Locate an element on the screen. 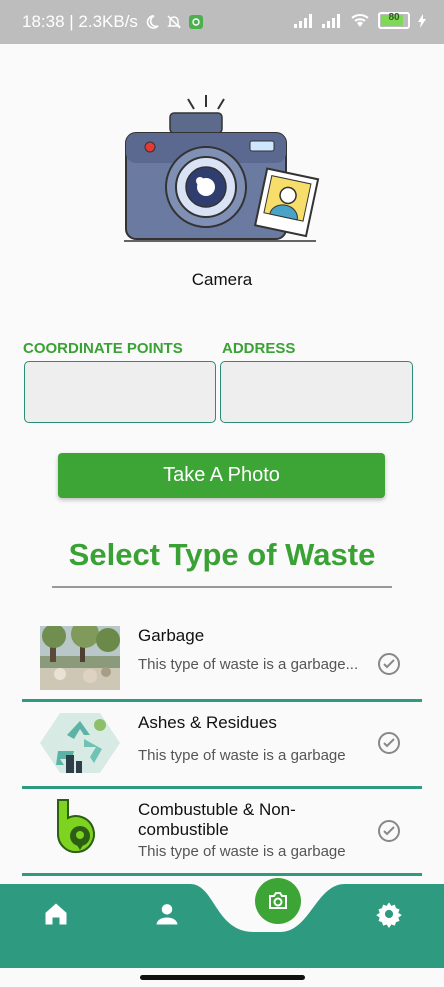 The height and width of the screenshot is (987, 444). battery-icon: 80 is located at coordinates (394, 20).